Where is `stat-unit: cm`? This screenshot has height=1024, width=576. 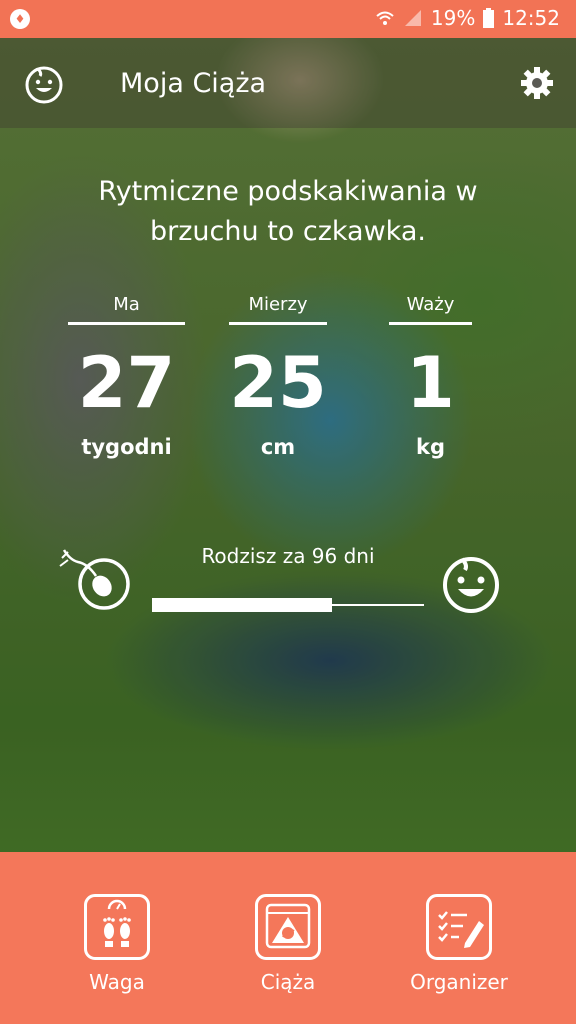
stat-unit: cm is located at coordinates (278, 447).